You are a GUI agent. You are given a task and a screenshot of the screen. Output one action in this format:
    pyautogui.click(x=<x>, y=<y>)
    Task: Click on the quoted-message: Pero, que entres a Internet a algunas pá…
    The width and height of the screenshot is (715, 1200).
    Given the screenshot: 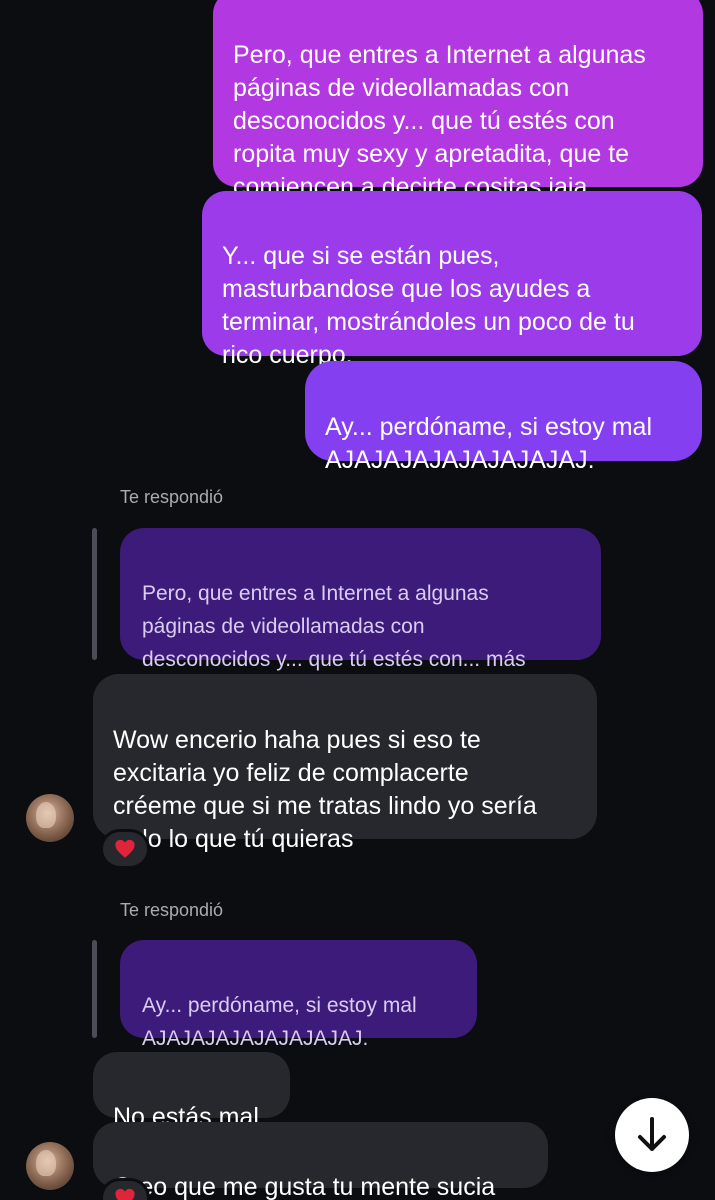 What is the action you would take?
    pyautogui.click(x=360, y=599)
    